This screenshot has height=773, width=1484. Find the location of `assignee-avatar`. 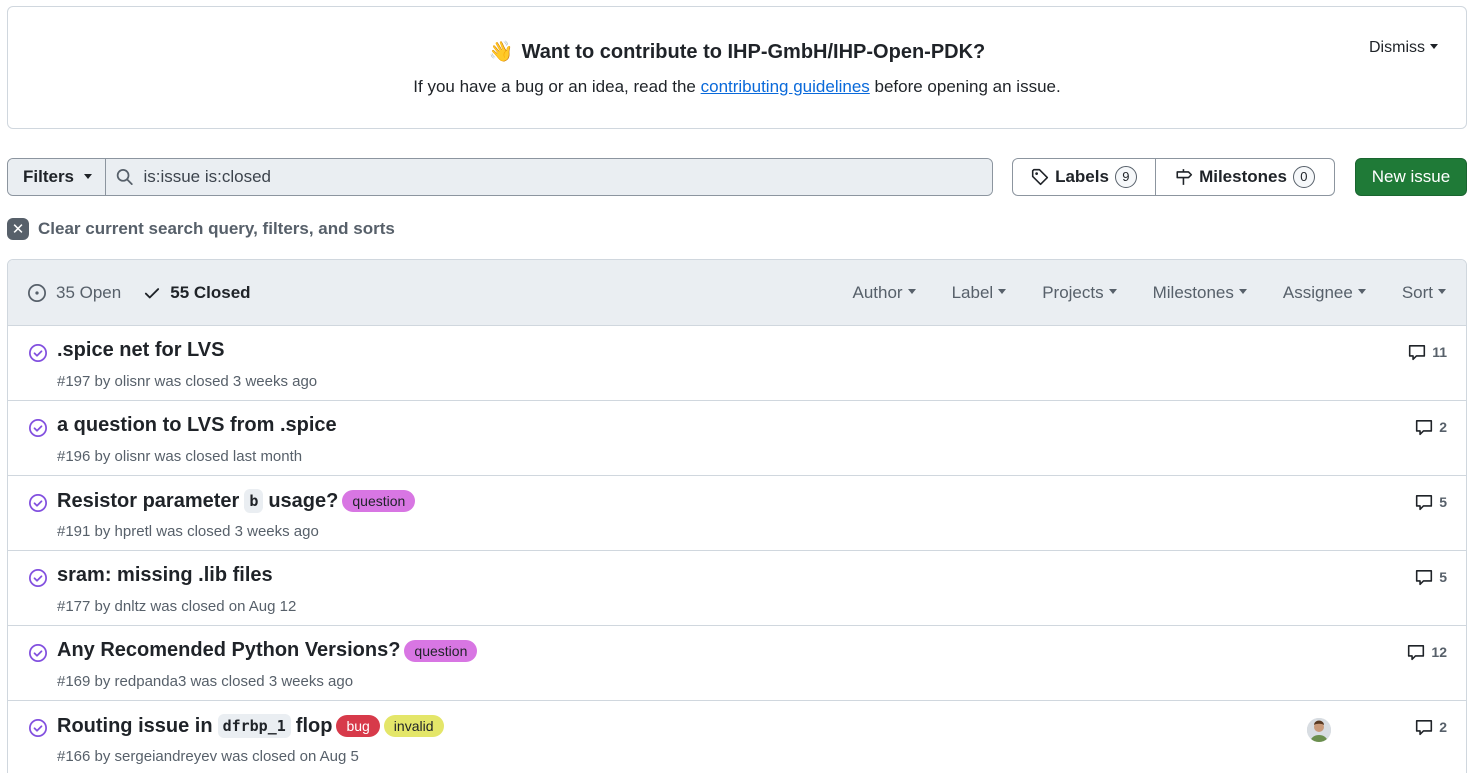

assignee-avatar is located at coordinates (1319, 730).